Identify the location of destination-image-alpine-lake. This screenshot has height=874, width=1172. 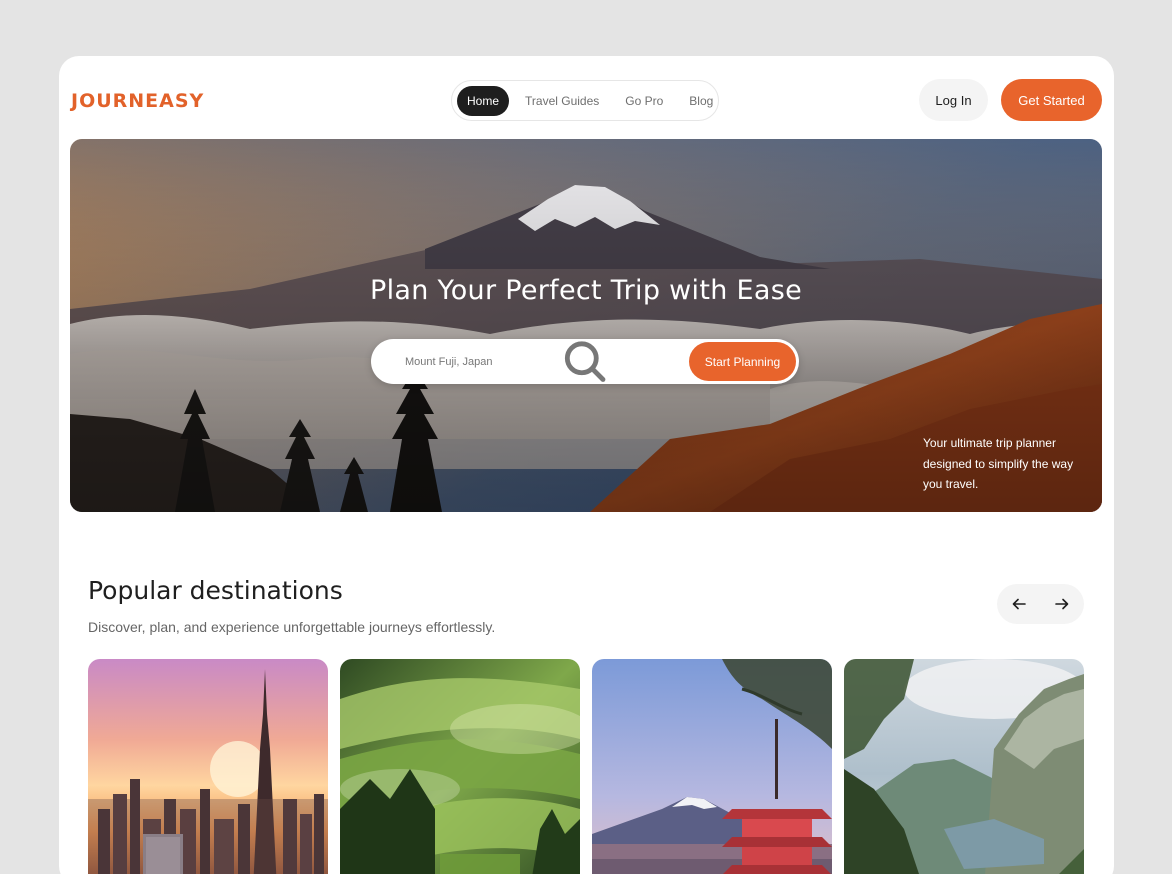
(964, 766).